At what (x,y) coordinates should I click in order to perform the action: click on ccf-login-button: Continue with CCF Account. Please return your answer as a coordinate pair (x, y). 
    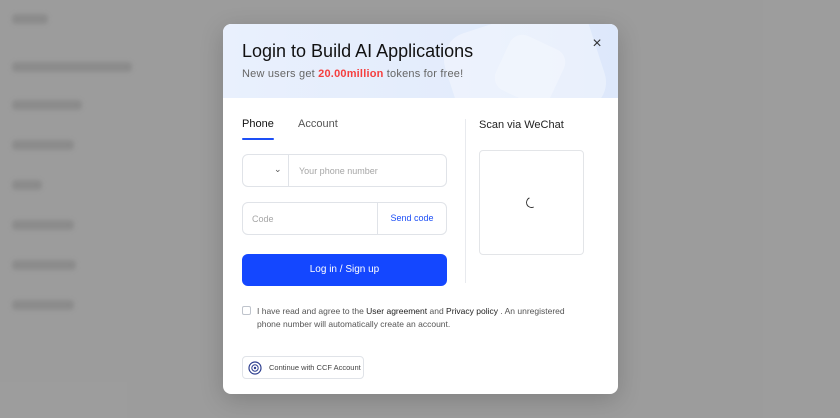
    Looking at the image, I should click on (303, 367).